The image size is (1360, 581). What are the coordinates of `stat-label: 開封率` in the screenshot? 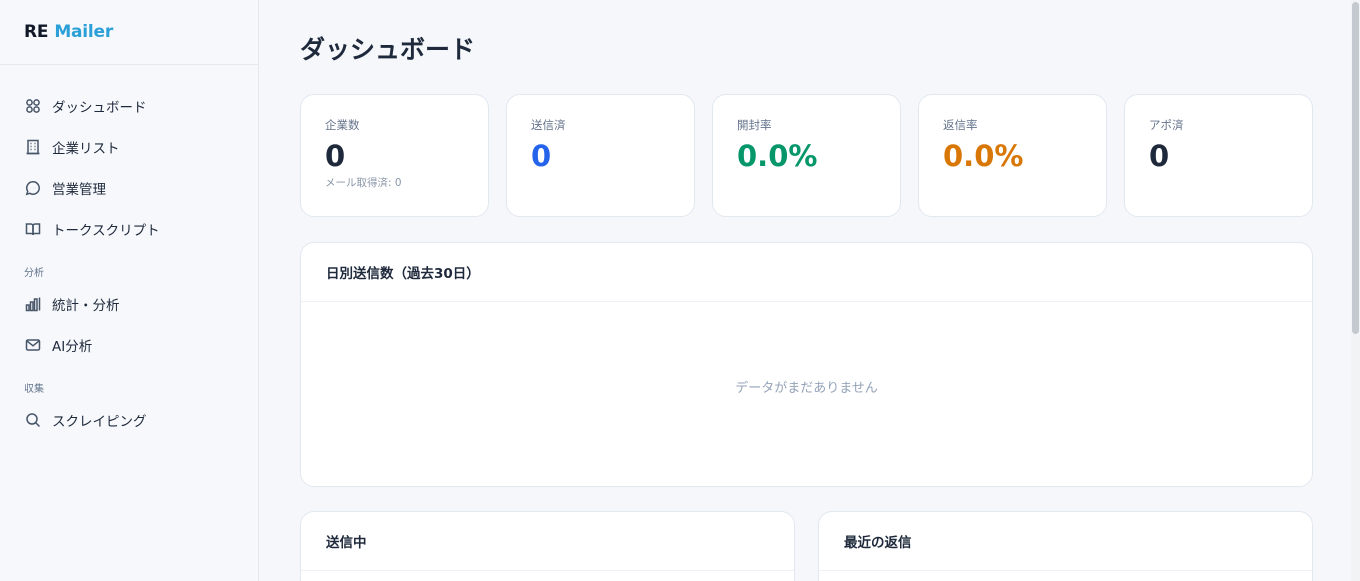 It's located at (754, 125).